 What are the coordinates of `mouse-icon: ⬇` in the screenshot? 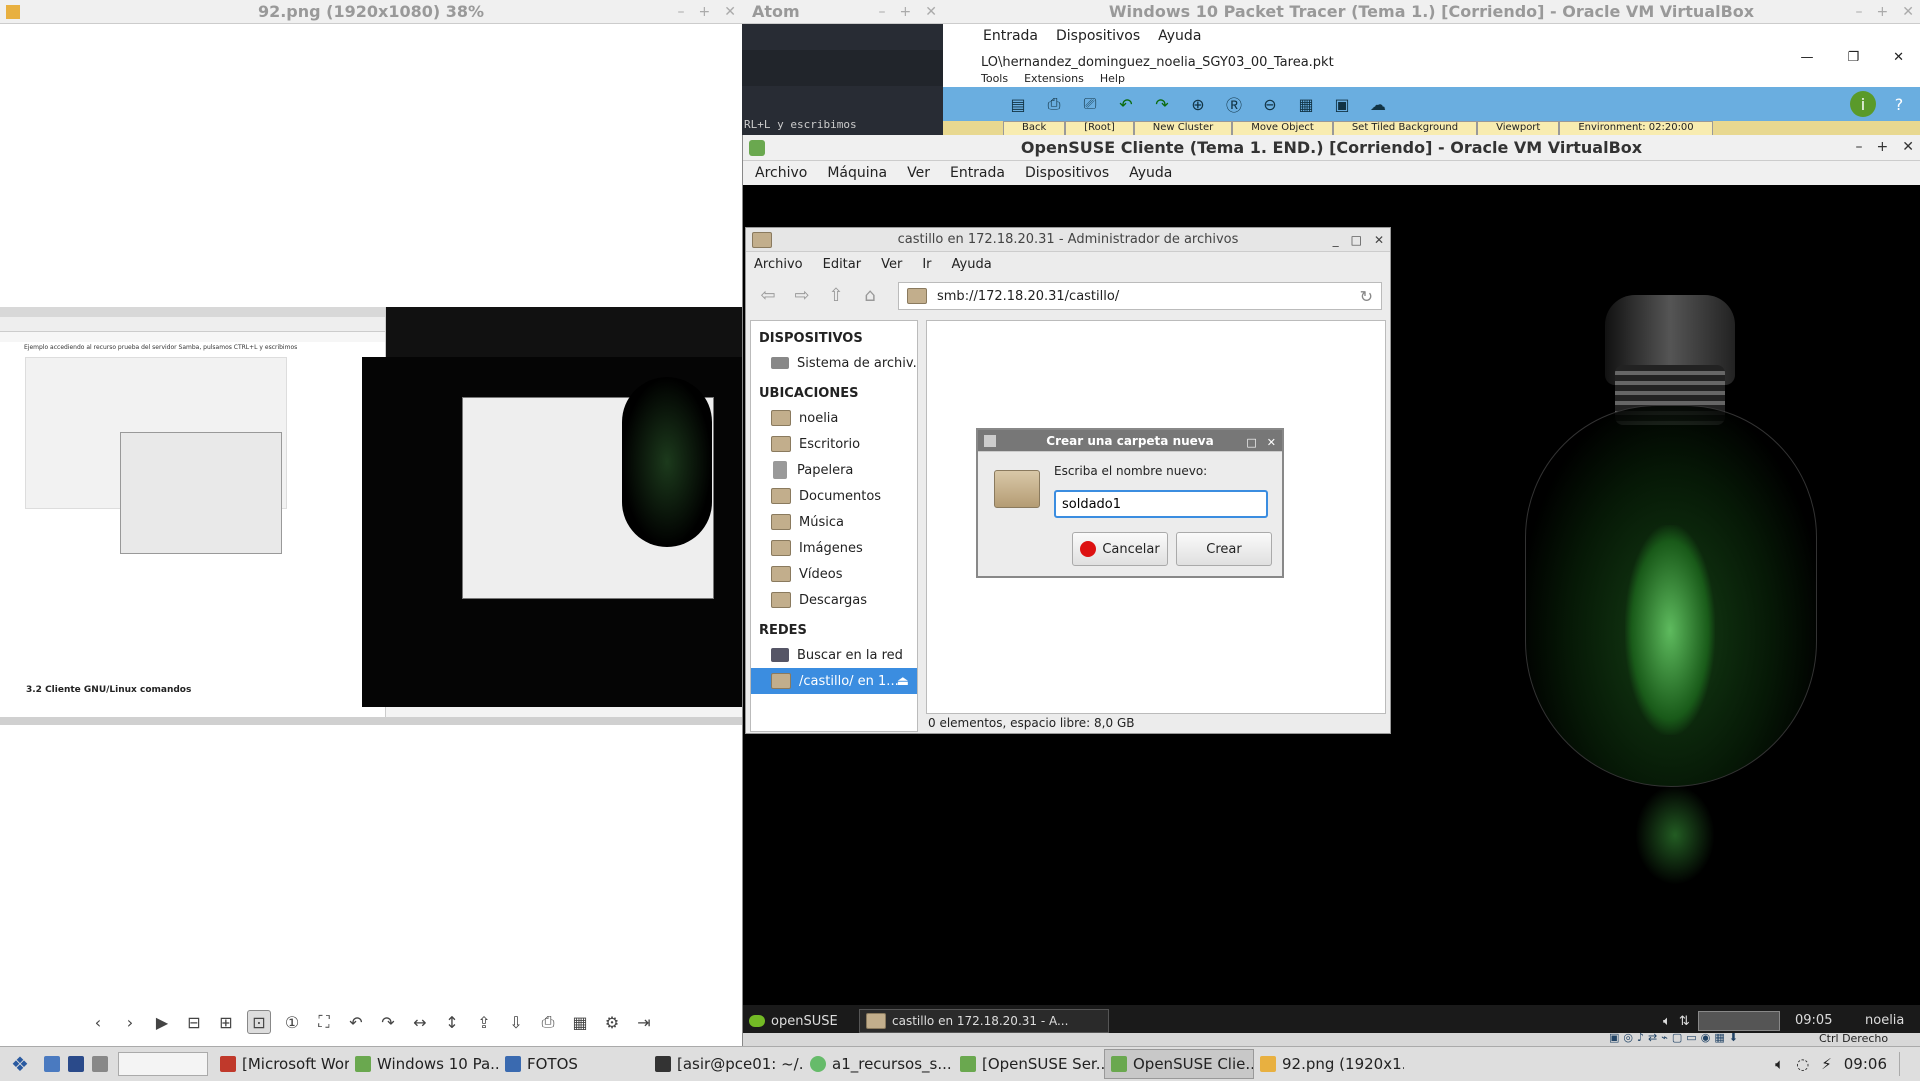 It's located at (1733, 1037).